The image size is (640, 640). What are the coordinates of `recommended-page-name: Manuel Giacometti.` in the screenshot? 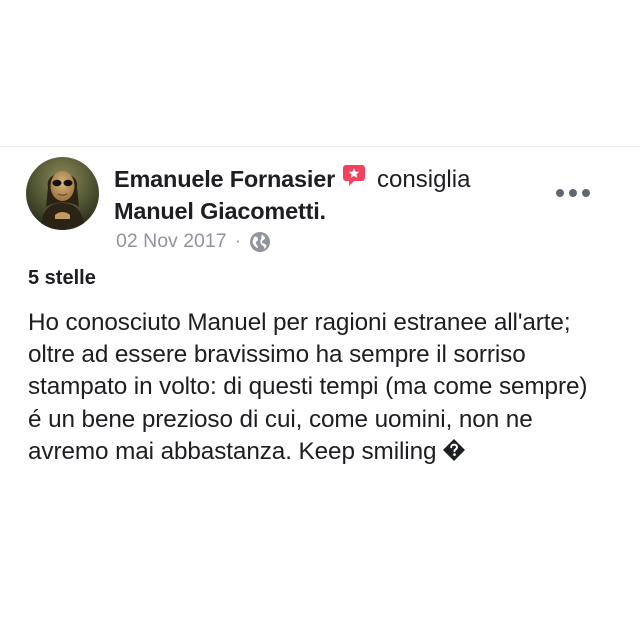 It's located at (220, 211).